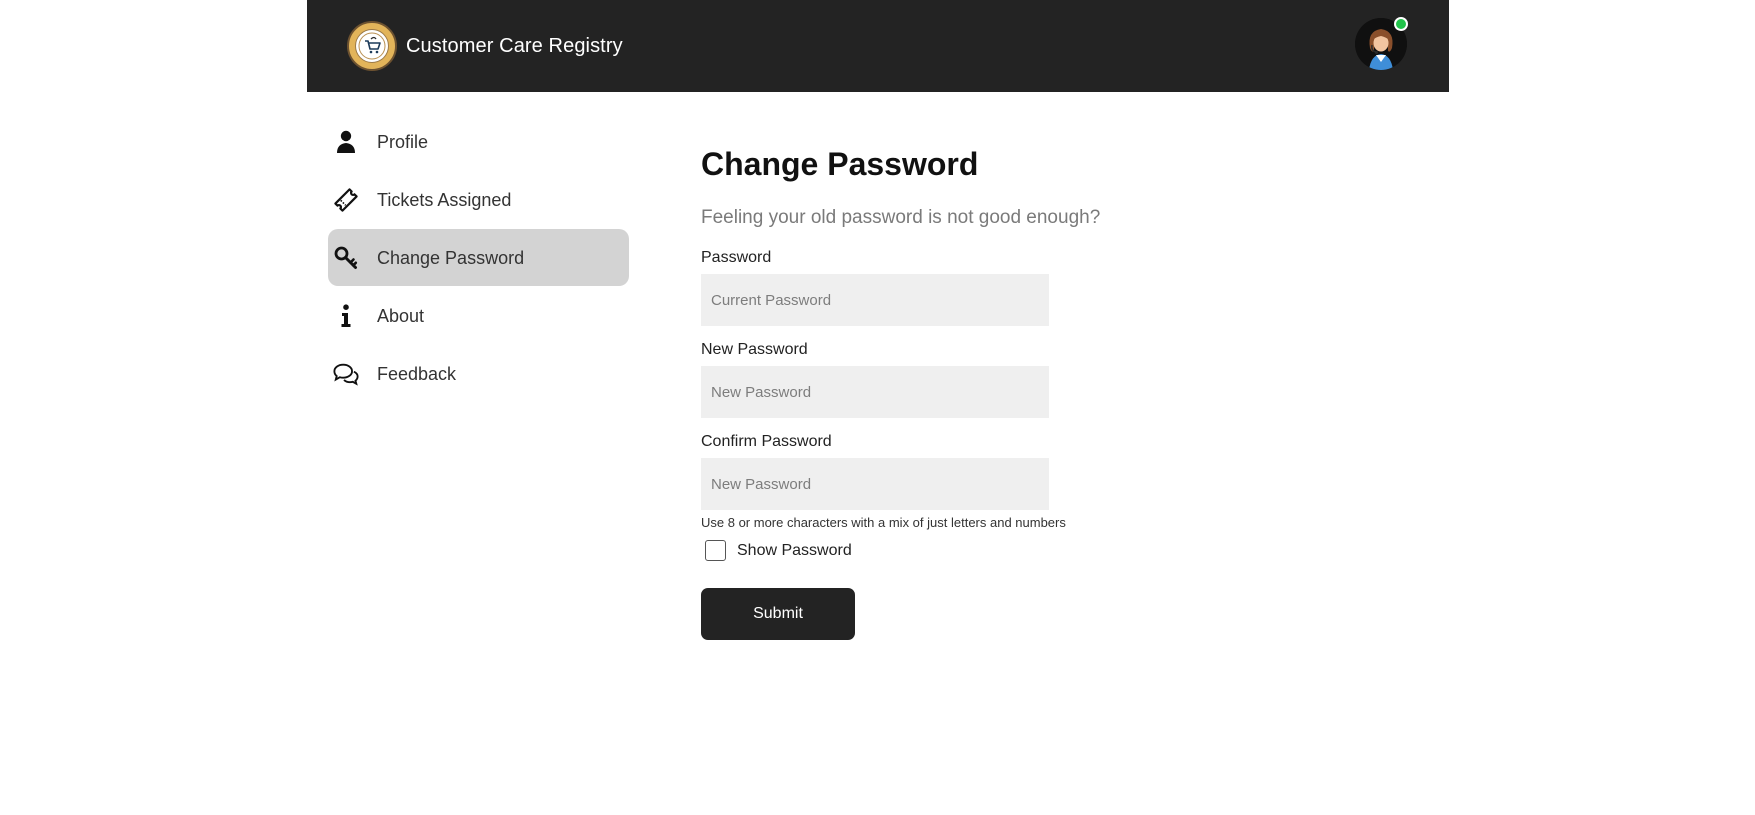  I want to click on logo-emblem, so click(372, 46).